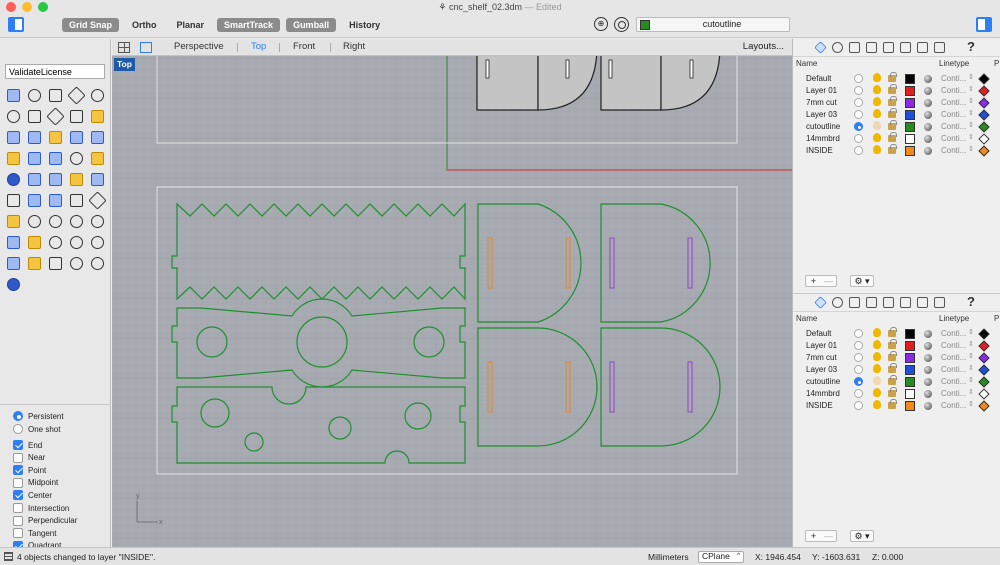 The height and width of the screenshot is (565, 1000). What do you see at coordinates (38, 416) in the screenshot?
I see `osnap-mode-persistent: Persistent` at bounding box center [38, 416].